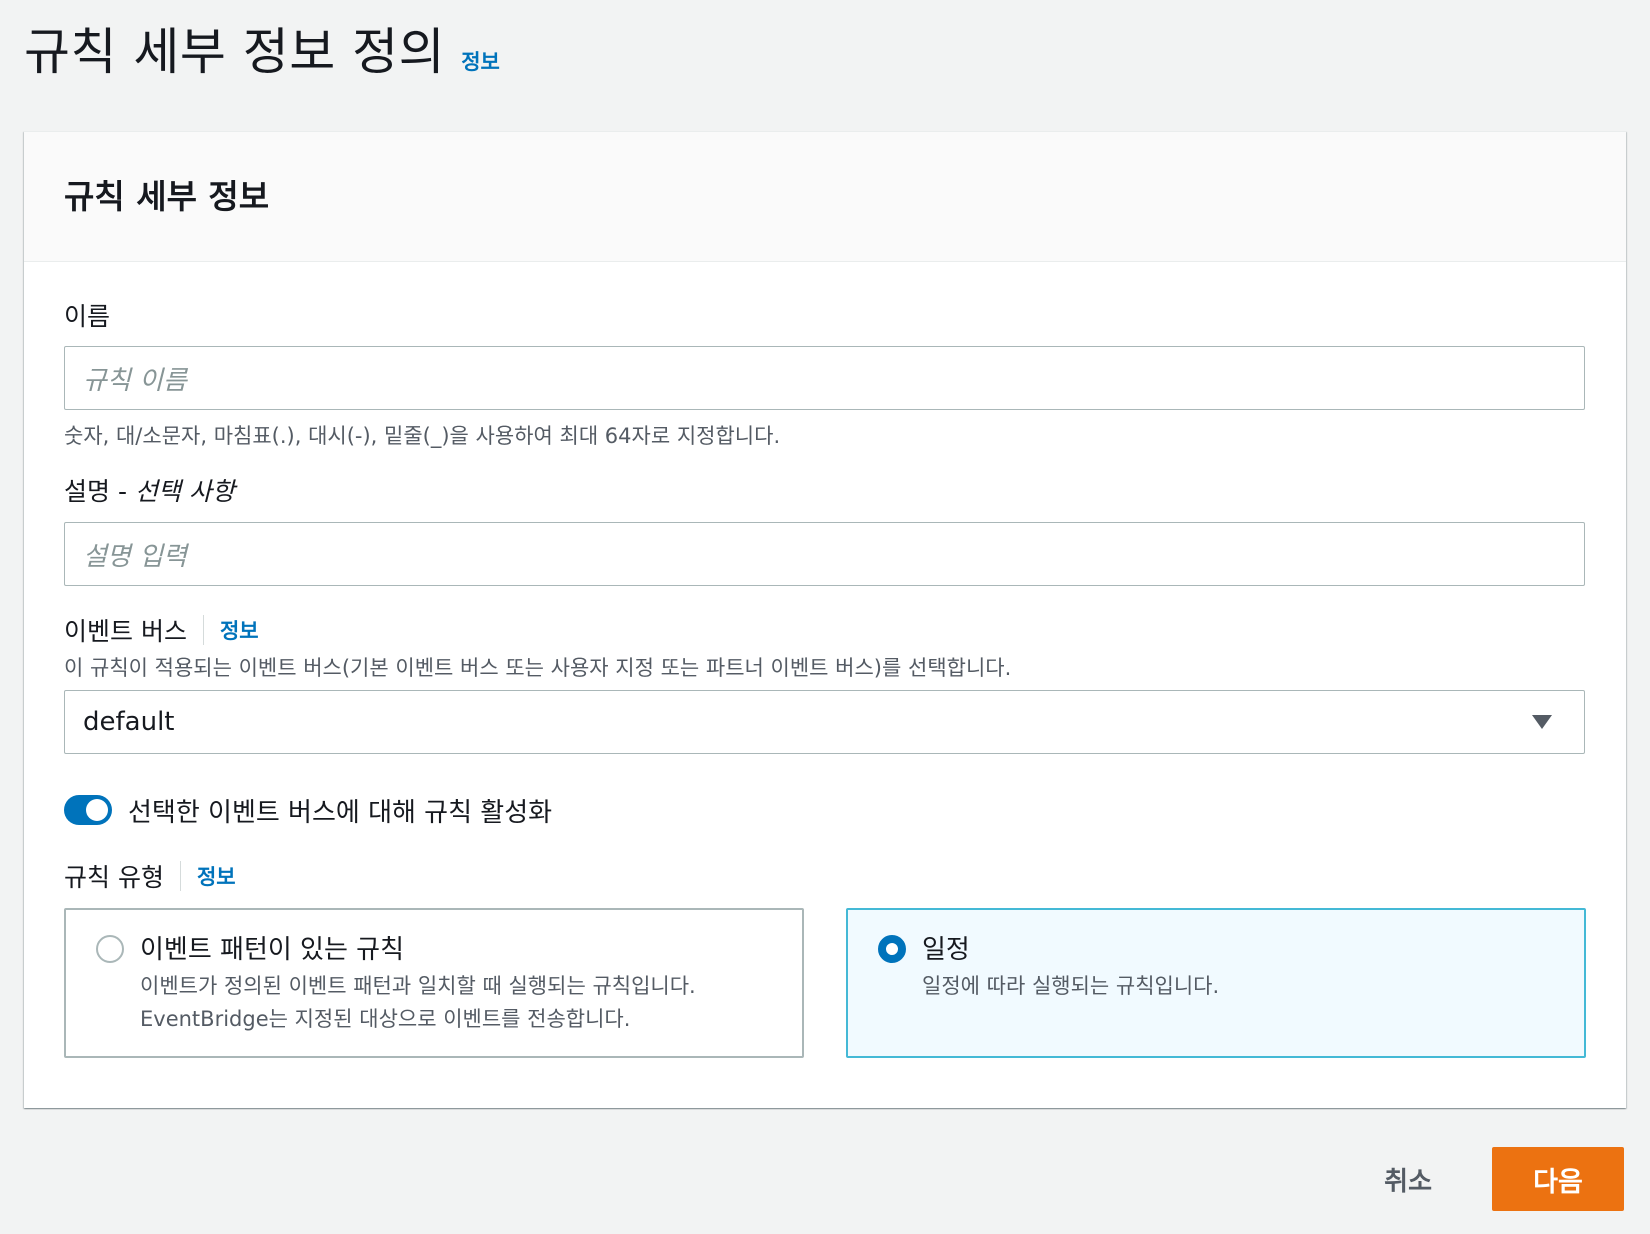  Describe the element at coordinates (167, 196) in the screenshot. I see `card-title: 규칙 세부 정보` at that location.